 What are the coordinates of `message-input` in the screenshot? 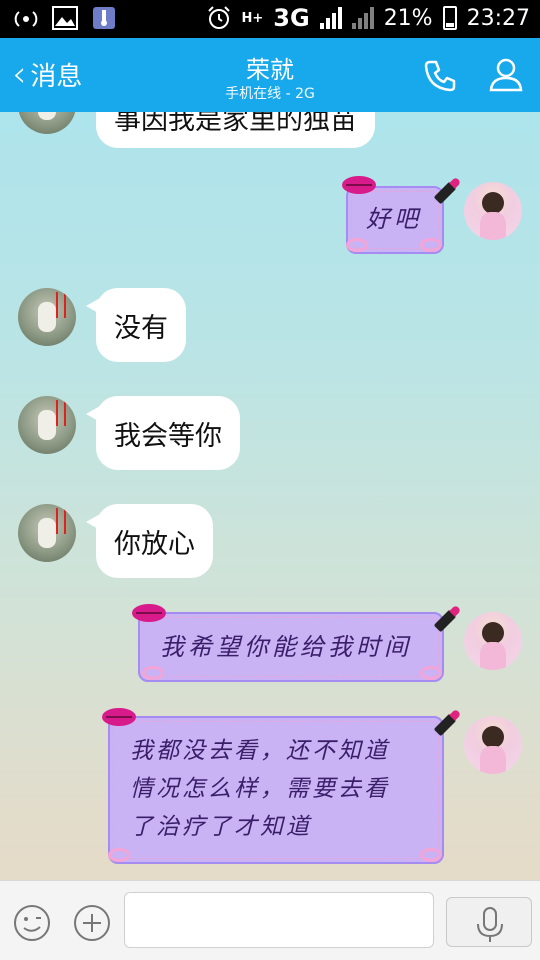 It's located at (279, 920).